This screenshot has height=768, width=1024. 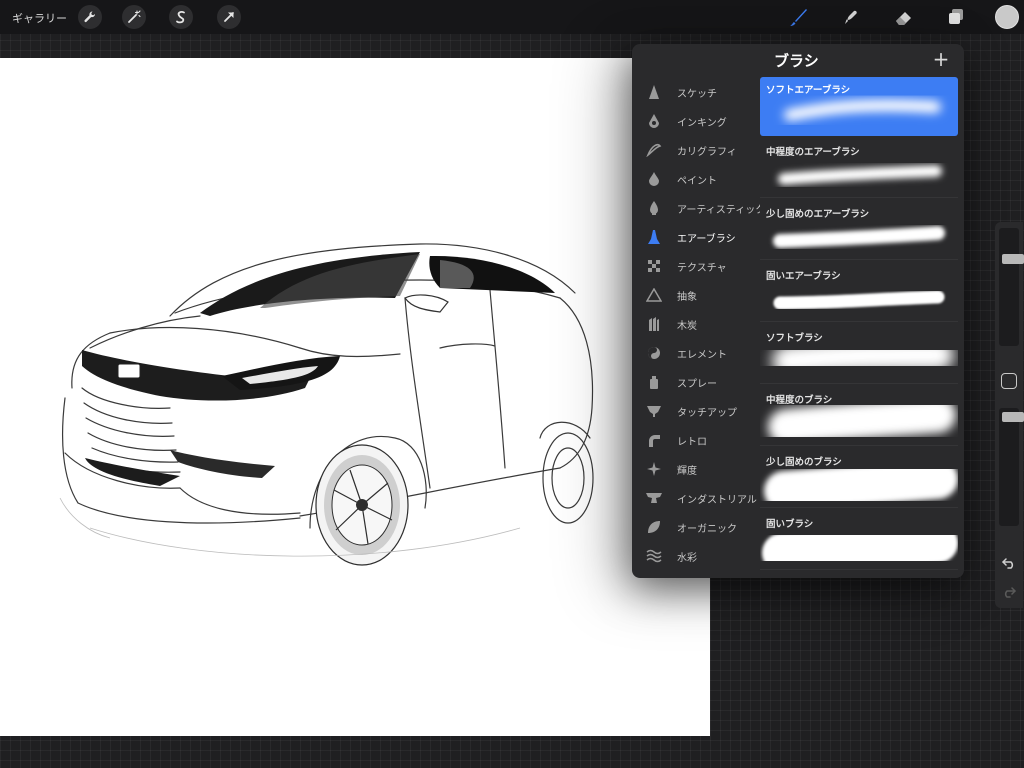 I want to click on transform-arrow-icon, so click(x=229, y=17).